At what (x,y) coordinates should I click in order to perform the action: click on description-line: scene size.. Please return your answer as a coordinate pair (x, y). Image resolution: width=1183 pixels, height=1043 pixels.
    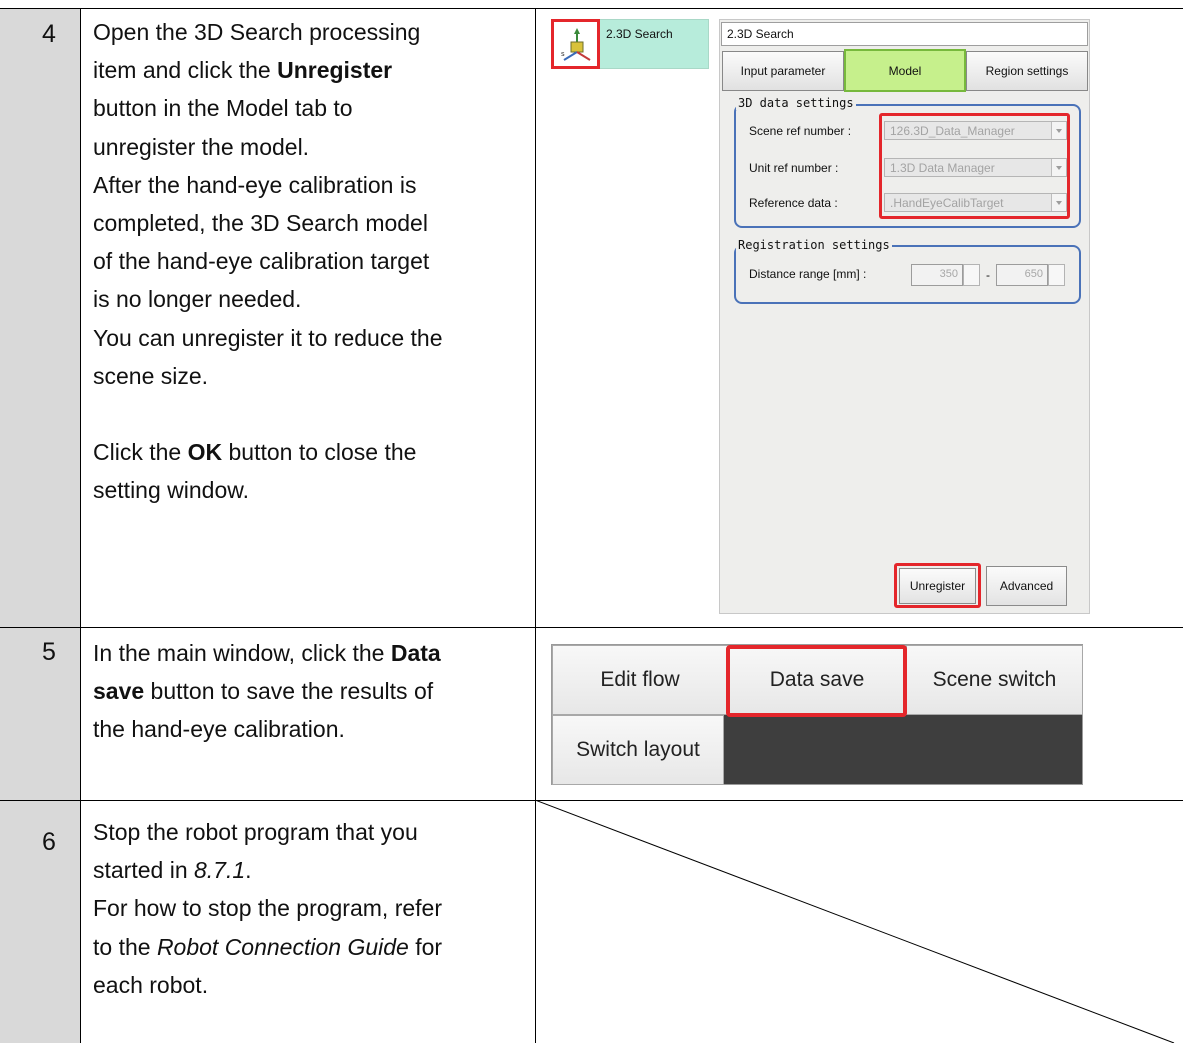
    Looking at the image, I should click on (151, 375).